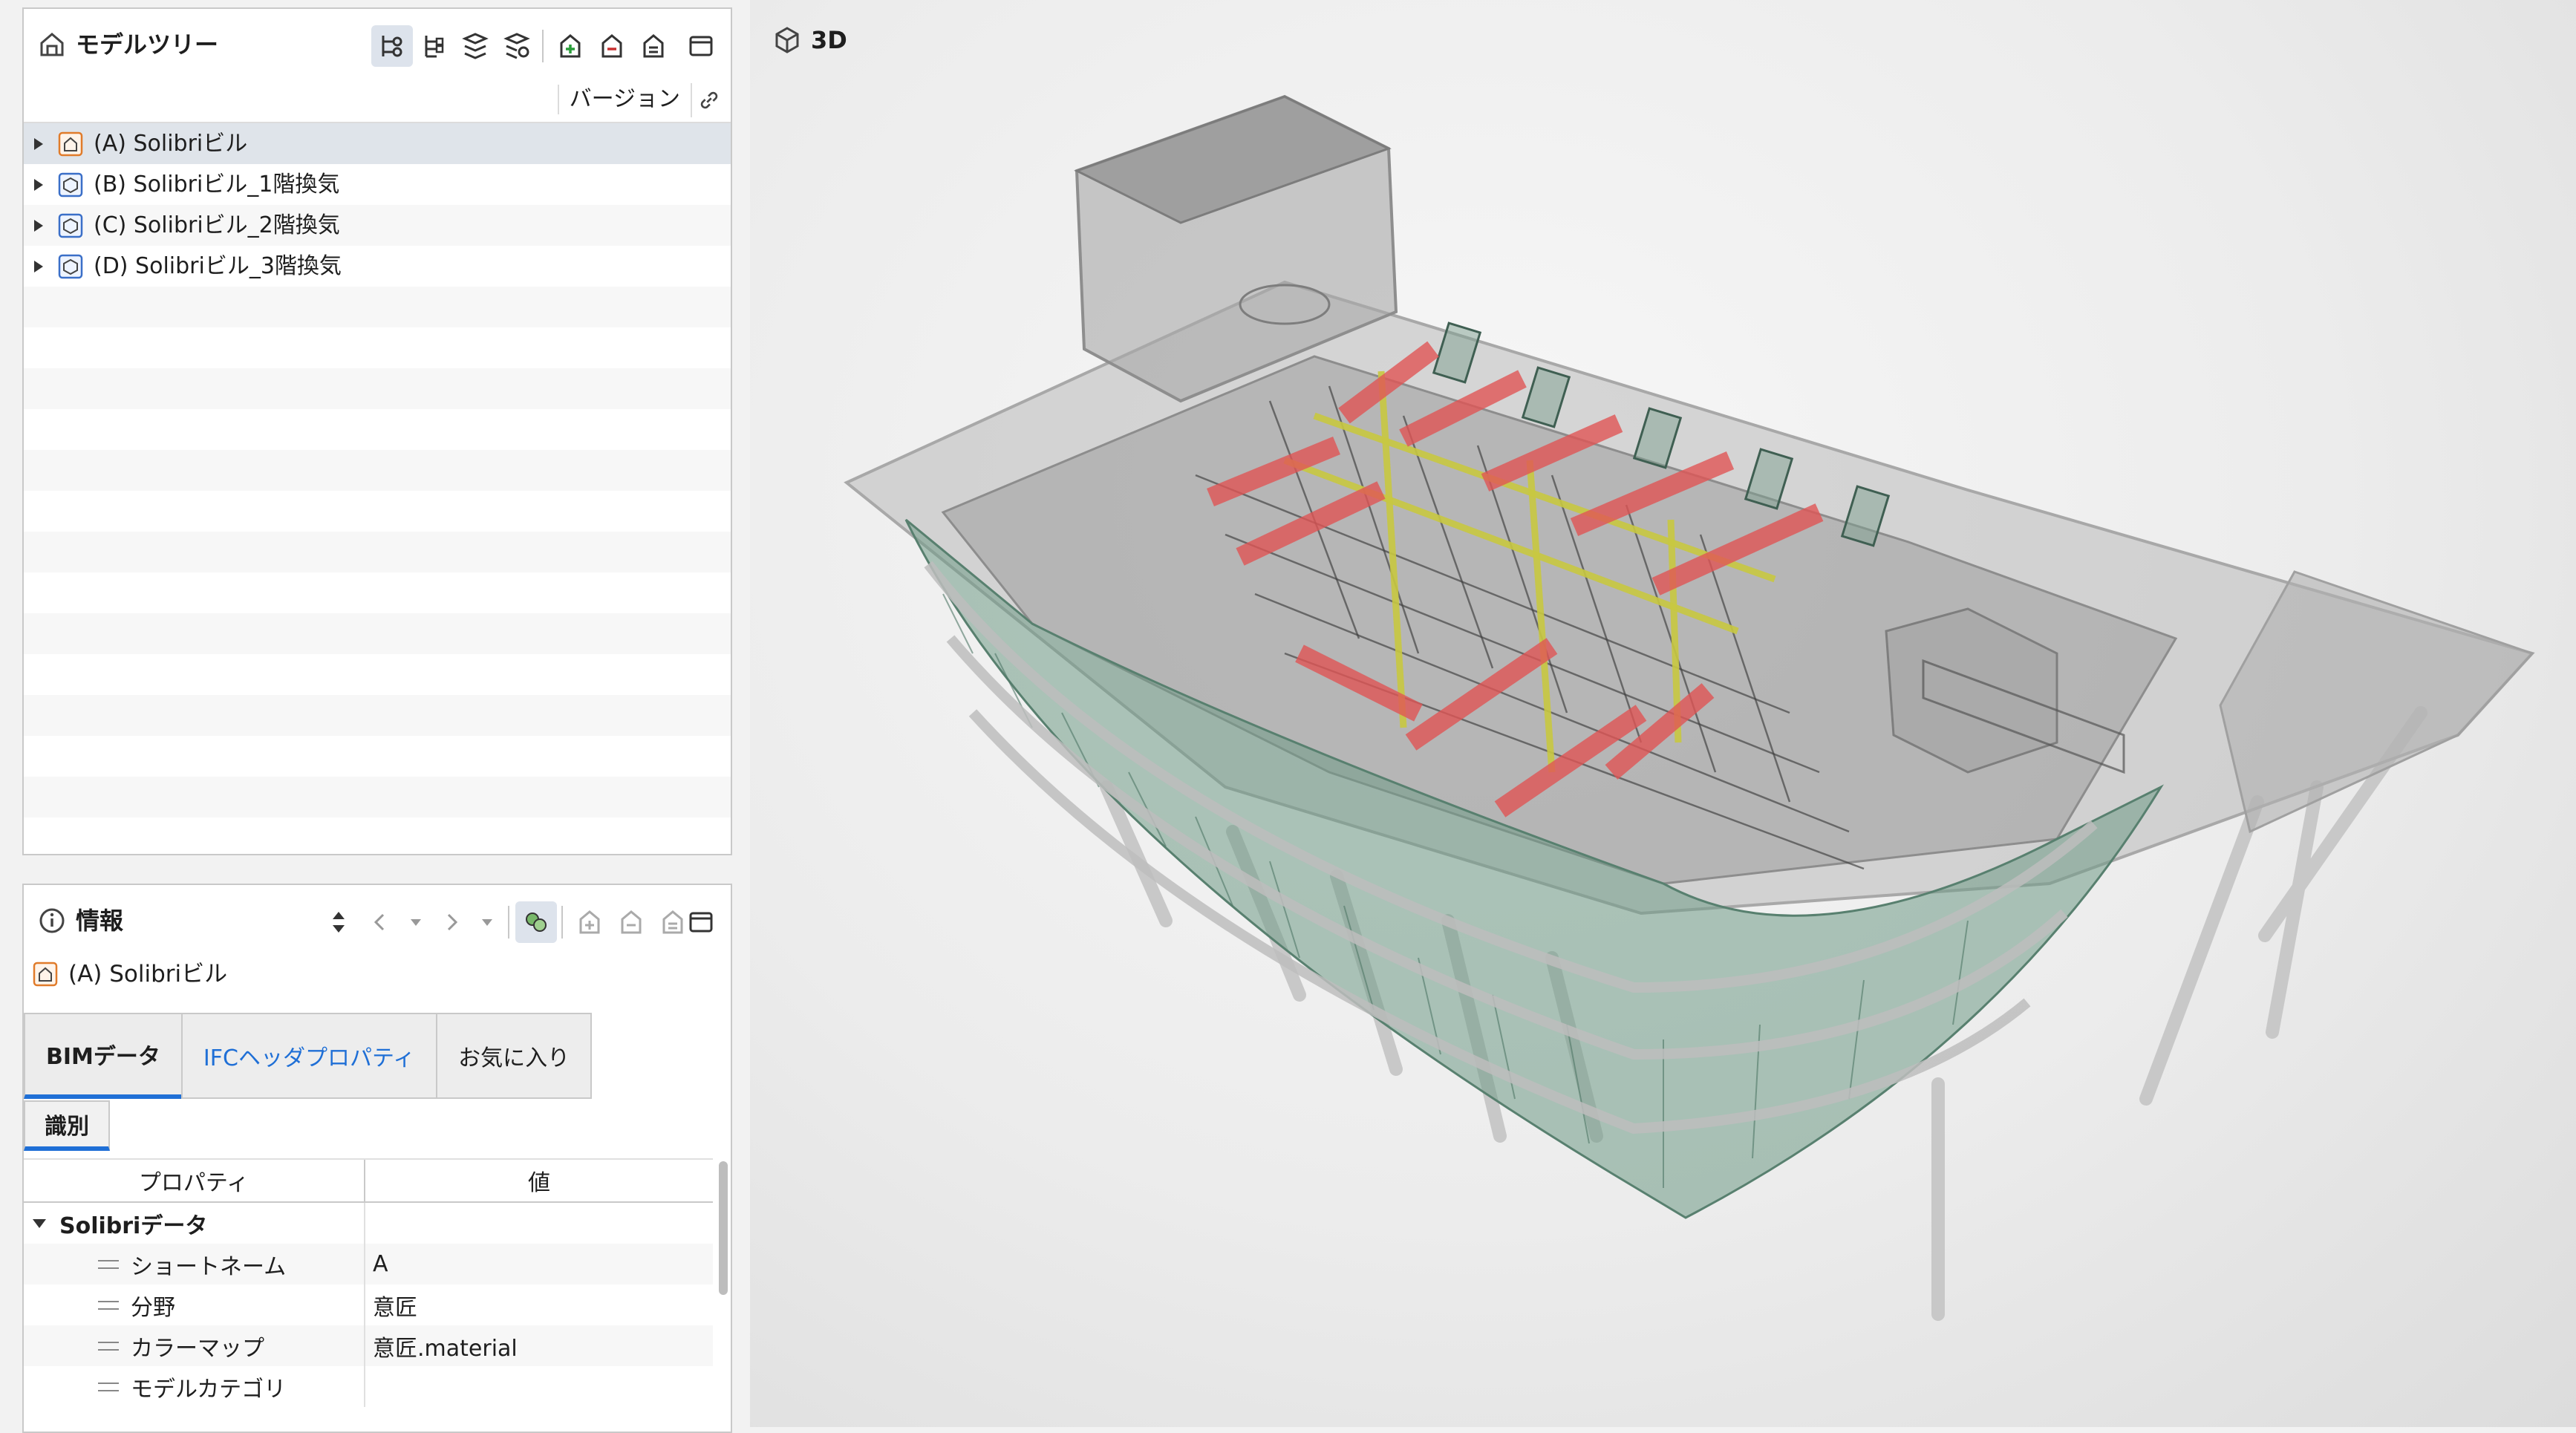  Describe the element at coordinates (514, 1056) in the screenshot. I see `tab-favorites: お気に入り` at that location.